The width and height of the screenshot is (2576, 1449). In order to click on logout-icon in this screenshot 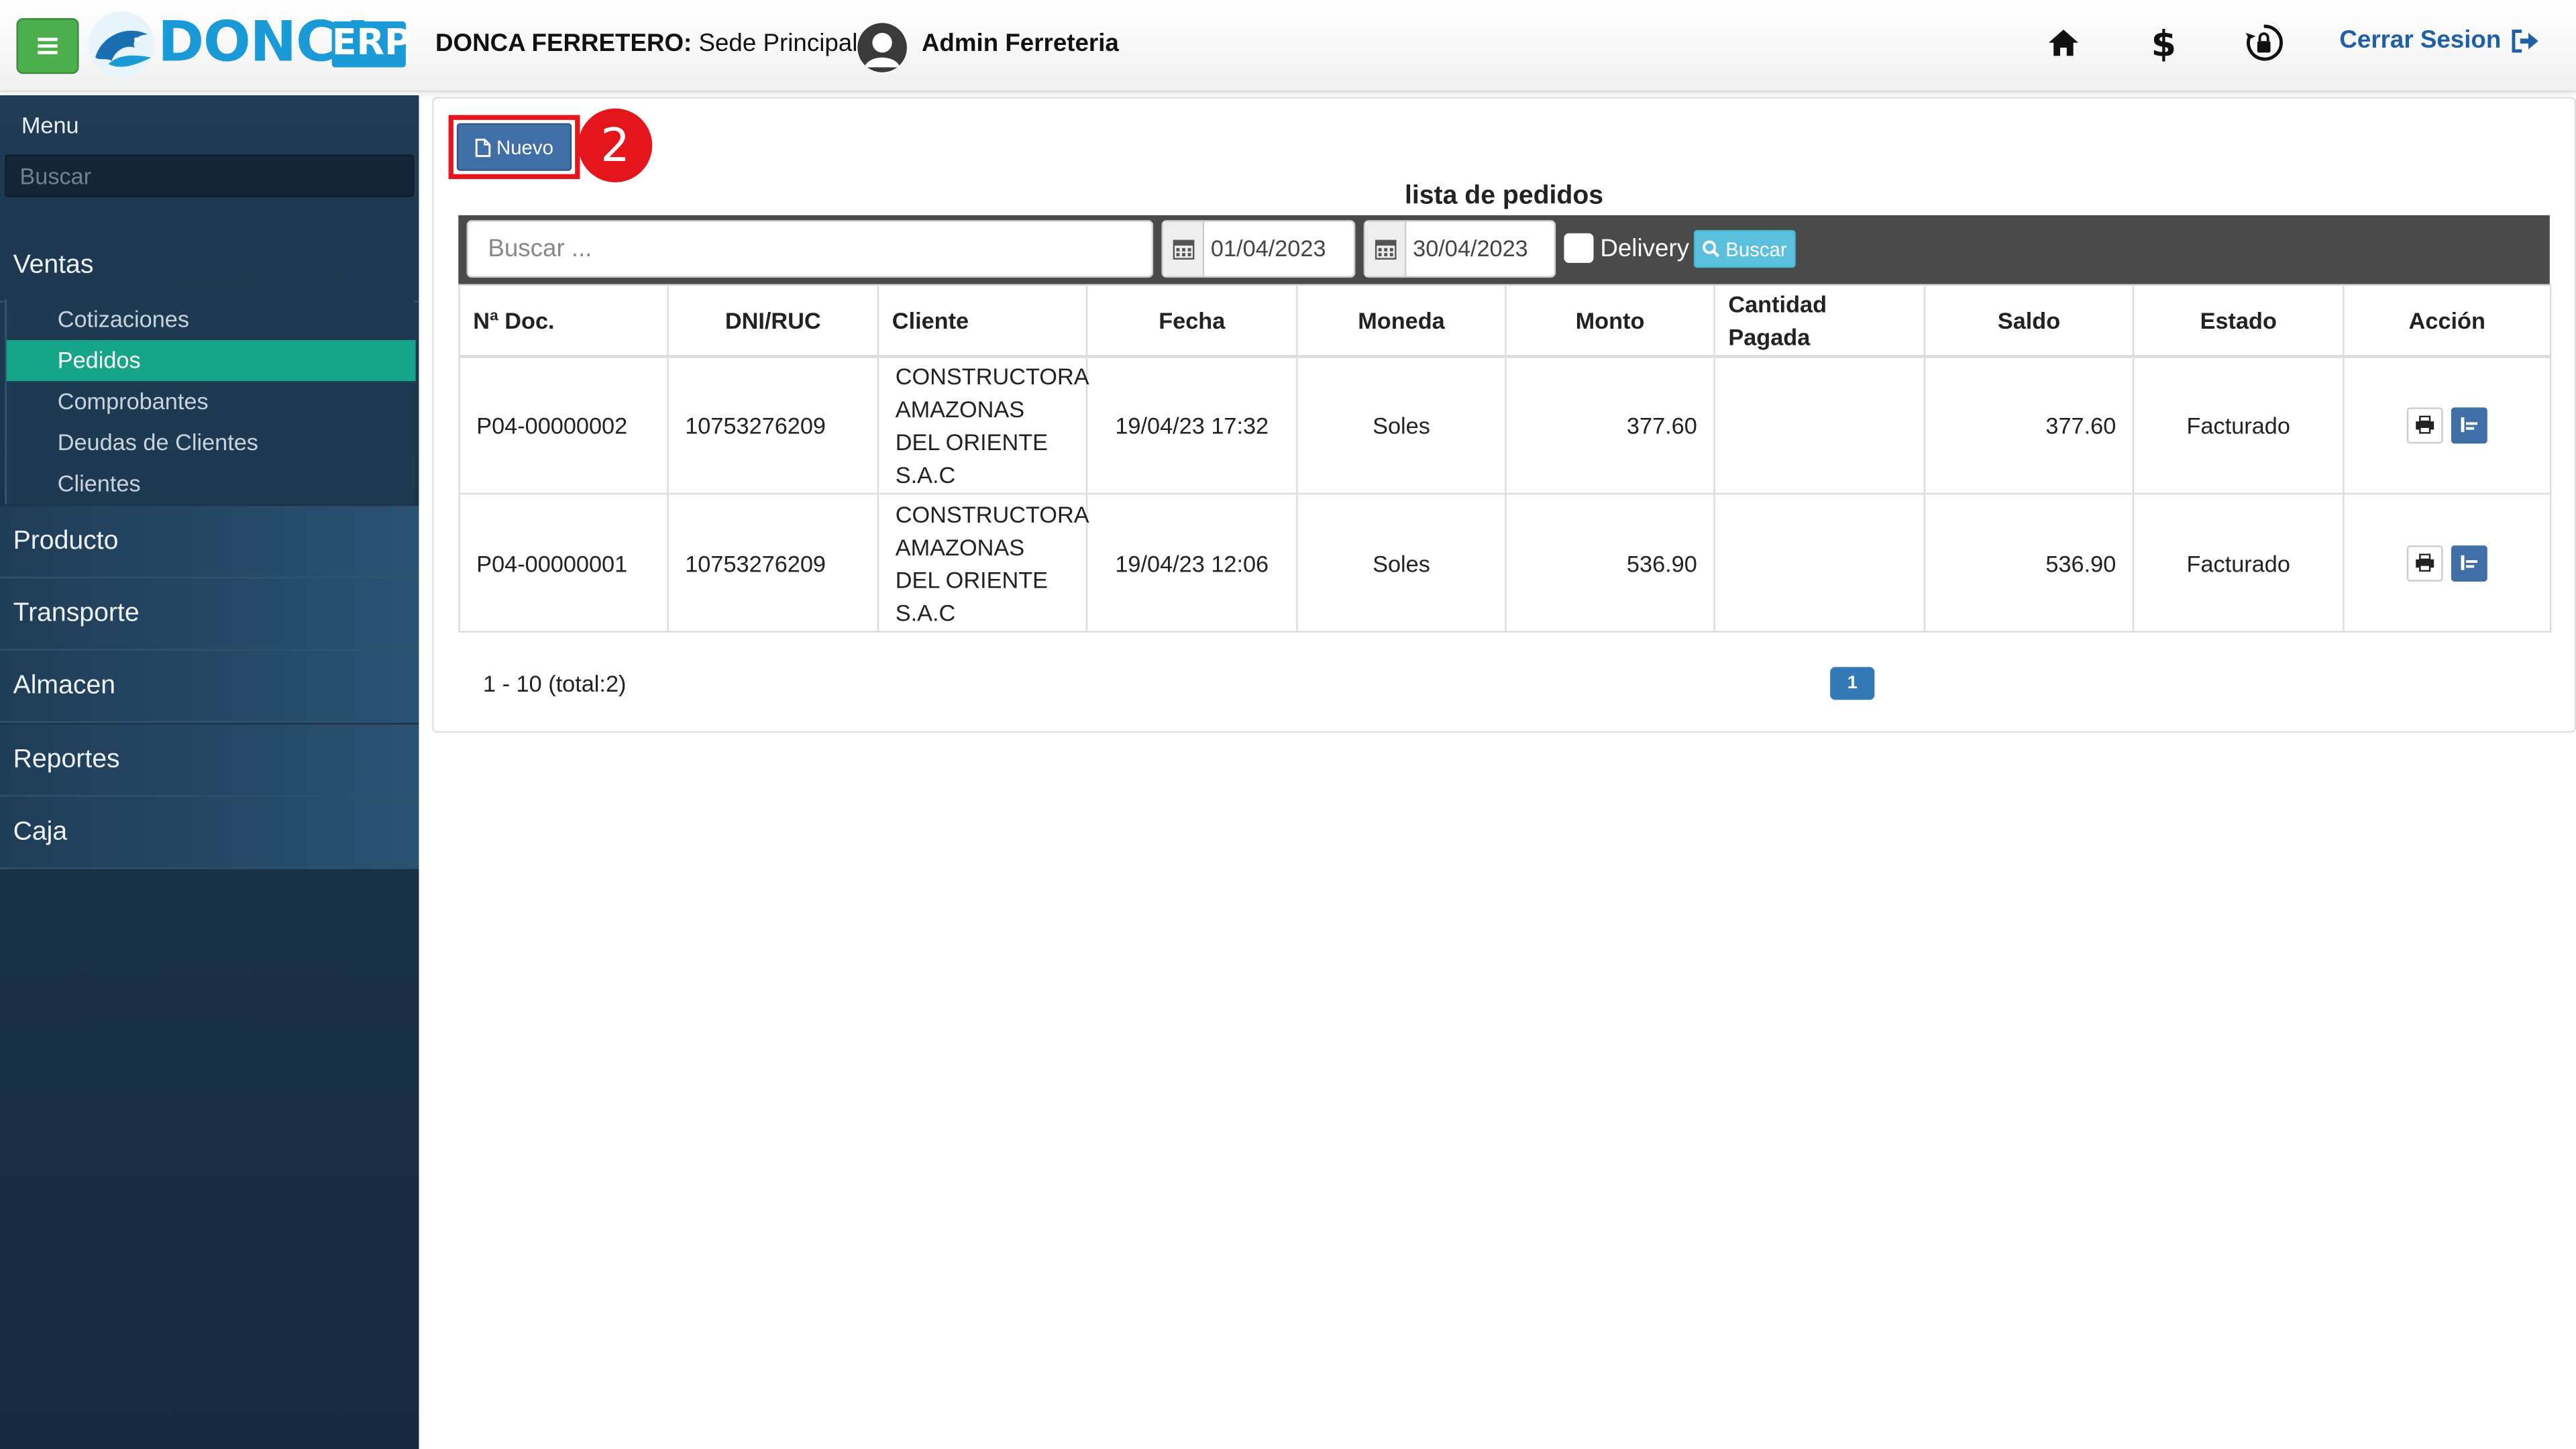, I will do `click(2525, 40)`.